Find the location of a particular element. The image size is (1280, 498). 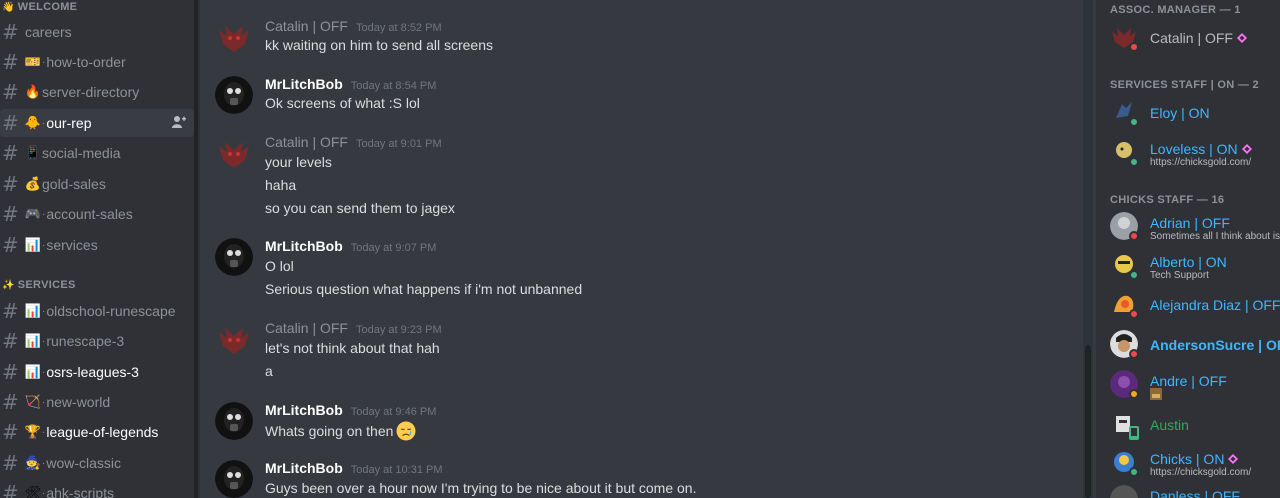

channel-account-sales: # 🎮 · account-sales is located at coordinates (97, 214).